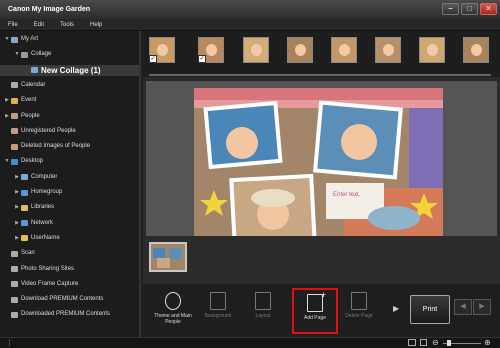 This screenshot has height=348, width=500. I want to click on window-title: Canon My Image Garden, so click(49, 9).